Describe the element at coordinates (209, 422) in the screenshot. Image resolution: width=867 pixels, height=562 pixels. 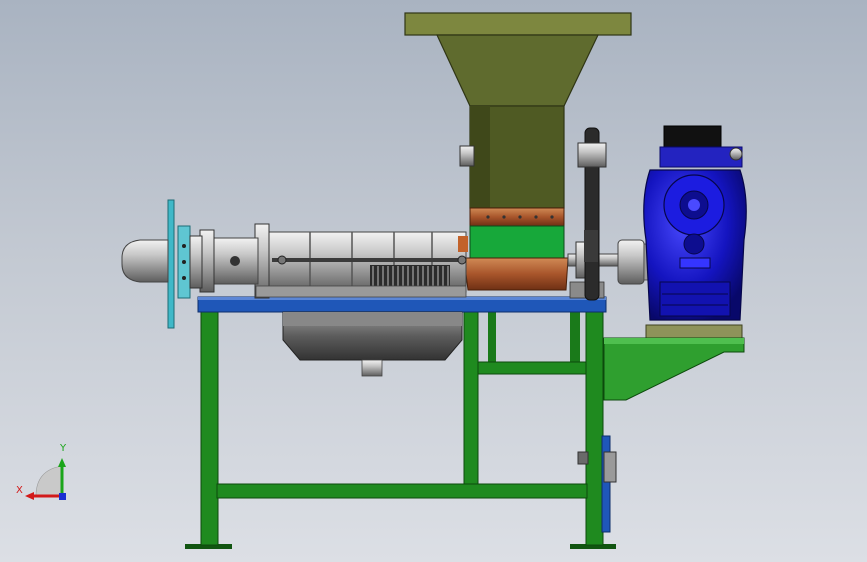
I see `left-leg` at that location.